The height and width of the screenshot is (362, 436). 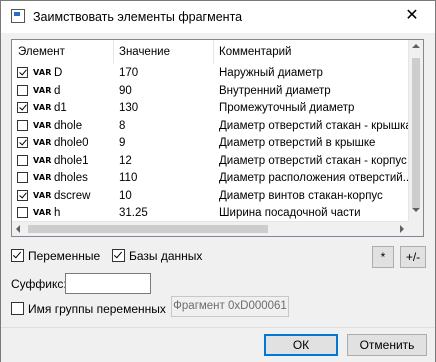 What do you see at coordinates (57, 90) in the screenshot?
I see `element-name: d` at bounding box center [57, 90].